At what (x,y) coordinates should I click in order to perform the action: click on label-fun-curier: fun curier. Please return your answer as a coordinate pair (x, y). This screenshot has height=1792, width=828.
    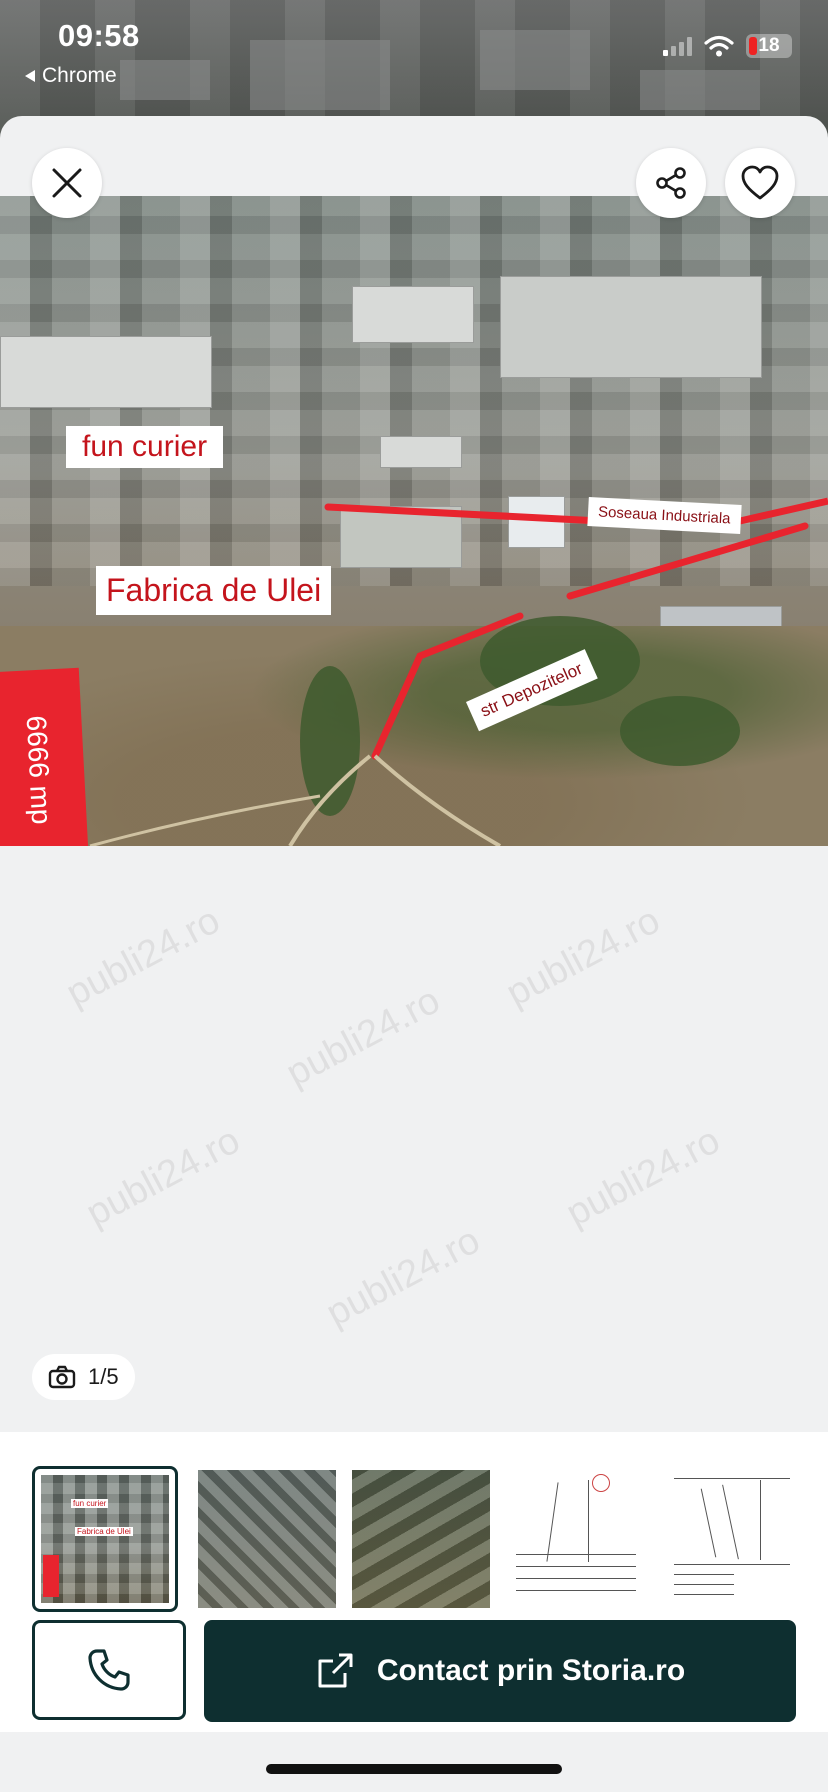
    Looking at the image, I should click on (145, 447).